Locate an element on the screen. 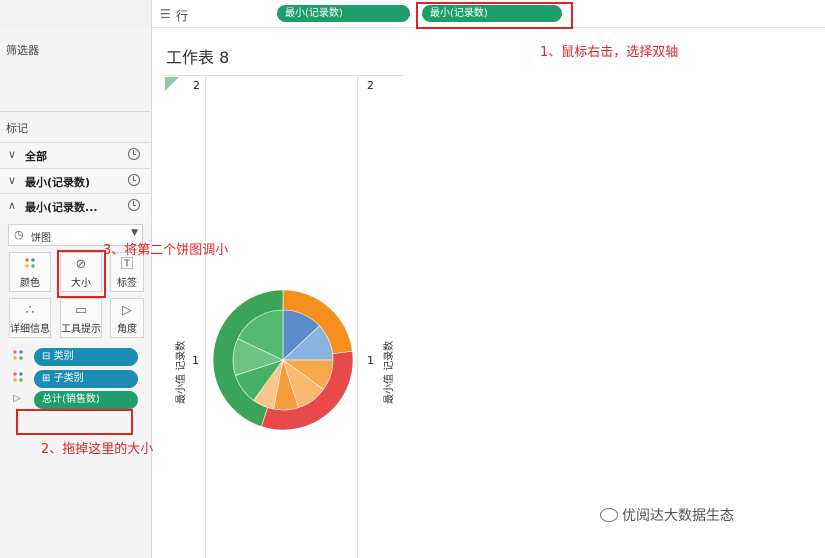 The width and height of the screenshot is (825, 558). axis-title-right: 最小值 记录数 is located at coordinates (389, 372).